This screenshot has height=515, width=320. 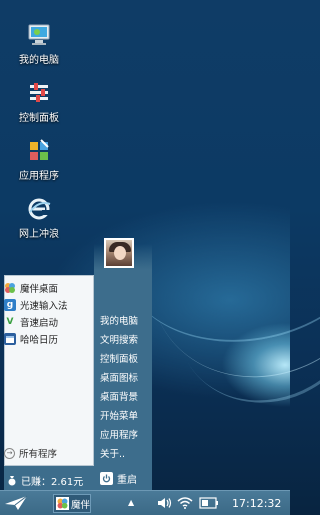 I want to click on start-right-item-control-panel: 控制面板, so click(x=119, y=358).